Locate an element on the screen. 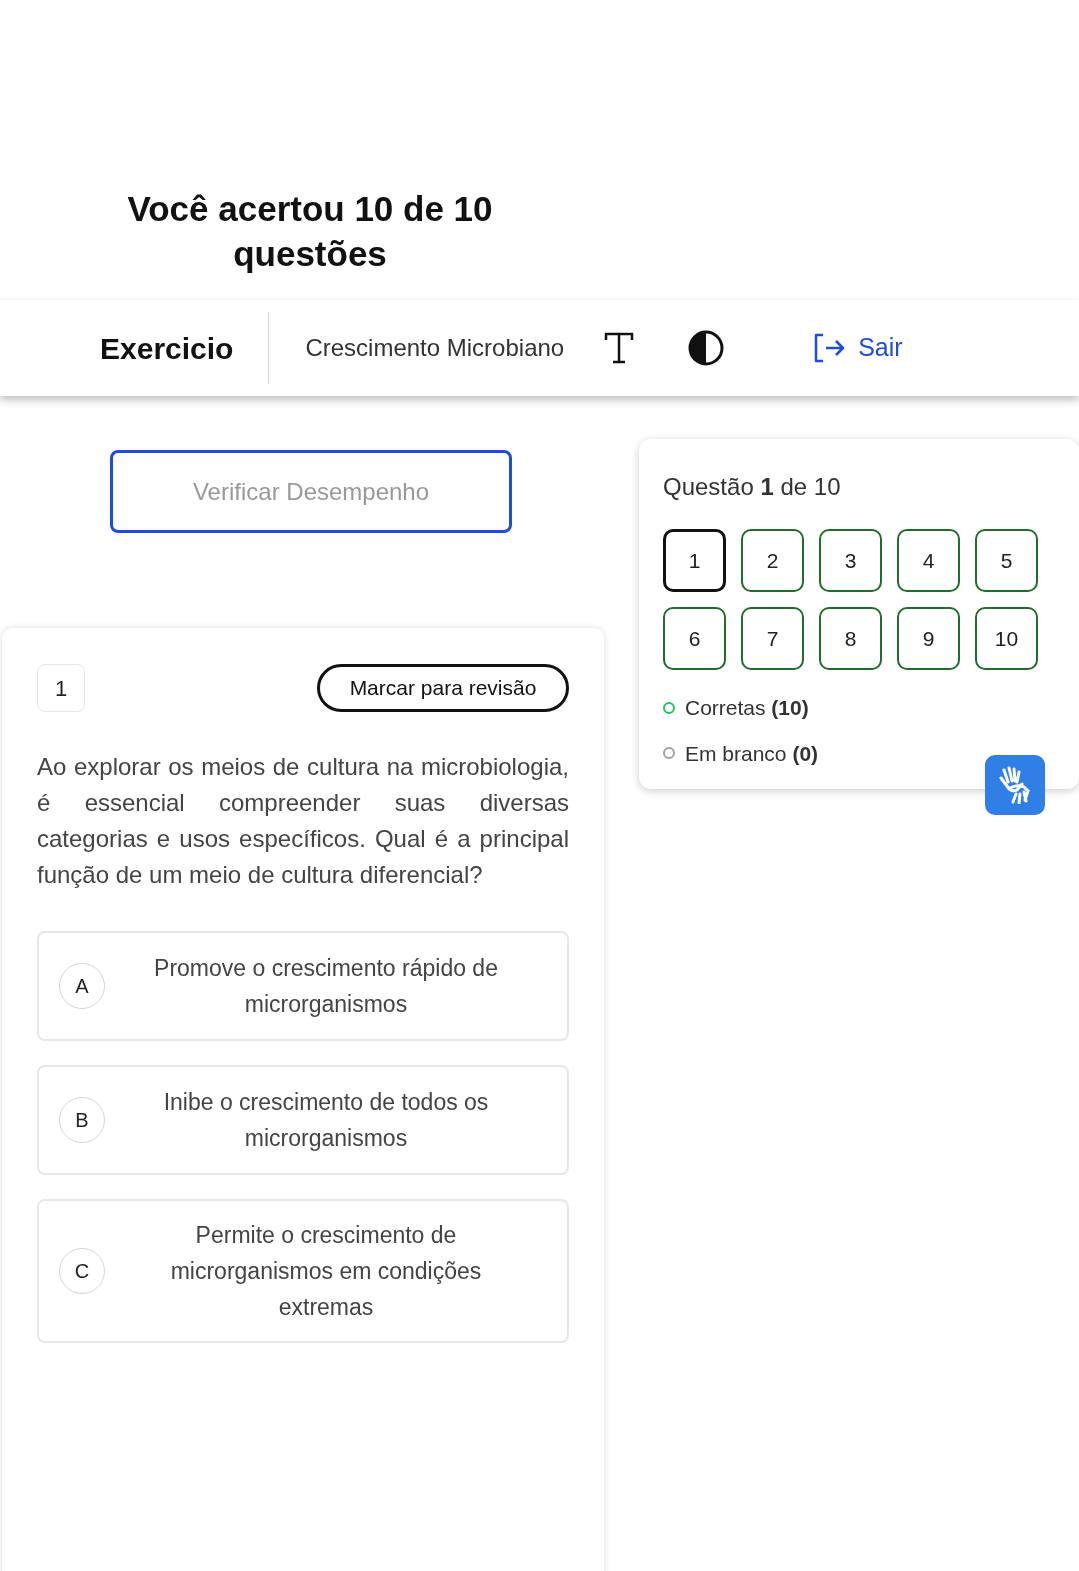 The width and height of the screenshot is (1079, 1571). answer-option: A Promove o crescimento rápido de microrganismos is located at coordinates (303, 986).